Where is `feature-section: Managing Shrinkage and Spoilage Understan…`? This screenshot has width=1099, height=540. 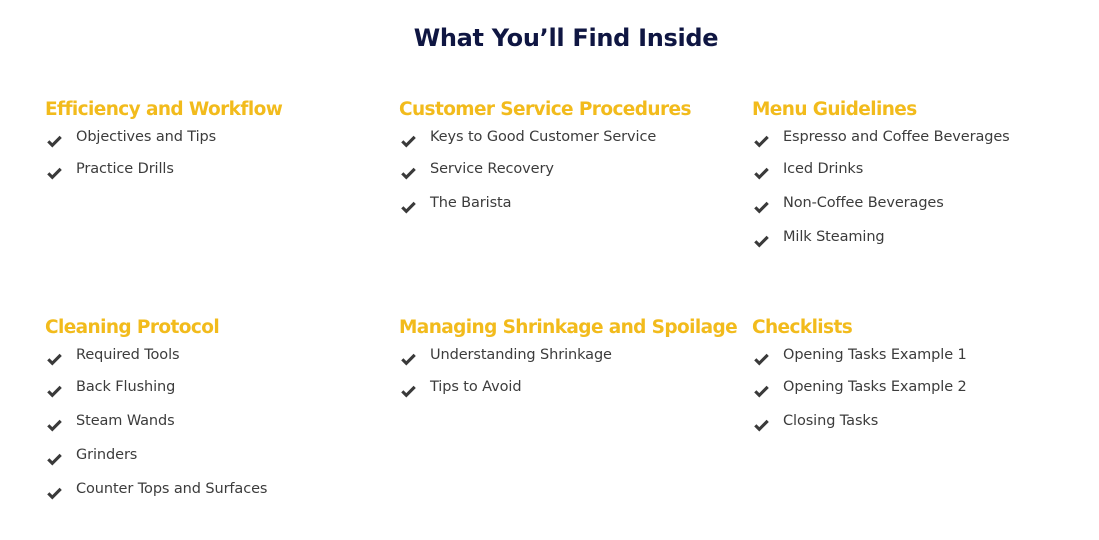
feature-section: Managing Shrinkage and Spoilage Understan… is located at coordinates (571, 362).